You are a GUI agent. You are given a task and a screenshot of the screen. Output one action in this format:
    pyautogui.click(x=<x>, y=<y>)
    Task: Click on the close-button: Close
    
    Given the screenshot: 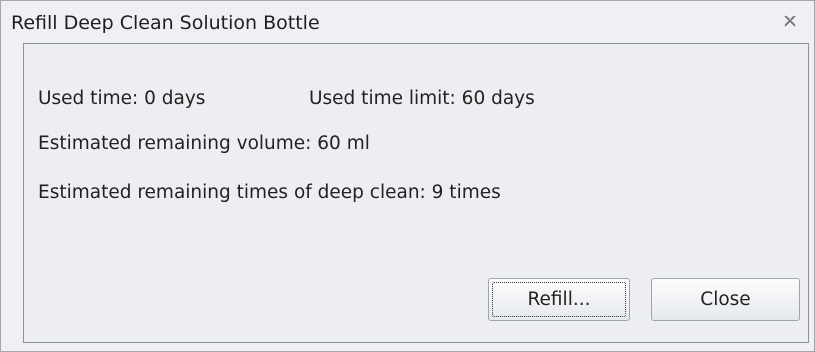 What is the action you would take?
    pyautogui.click(x=725, y=299)
    